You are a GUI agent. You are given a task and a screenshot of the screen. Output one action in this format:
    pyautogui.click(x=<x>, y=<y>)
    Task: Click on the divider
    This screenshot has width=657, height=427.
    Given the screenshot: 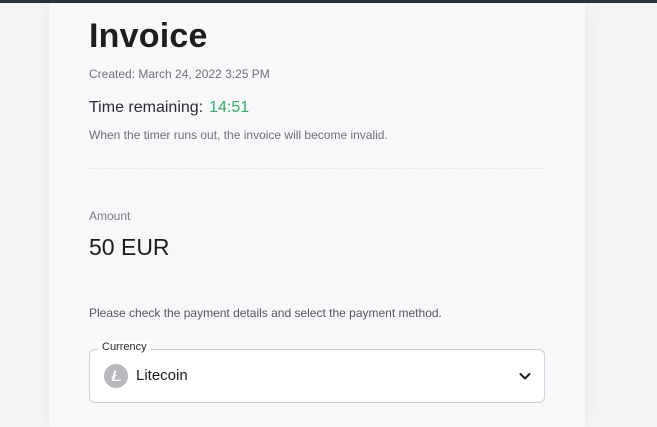 What is the action you would take?
    pyautogui.click(x=317, y=168)
    